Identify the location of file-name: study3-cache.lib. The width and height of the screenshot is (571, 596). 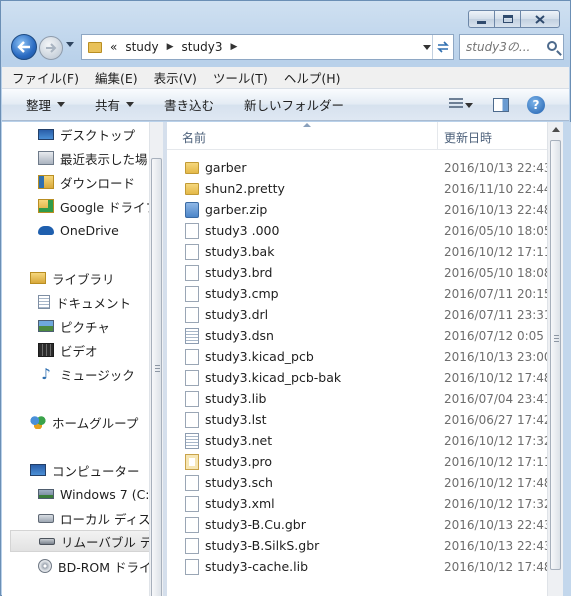
(257, 566).